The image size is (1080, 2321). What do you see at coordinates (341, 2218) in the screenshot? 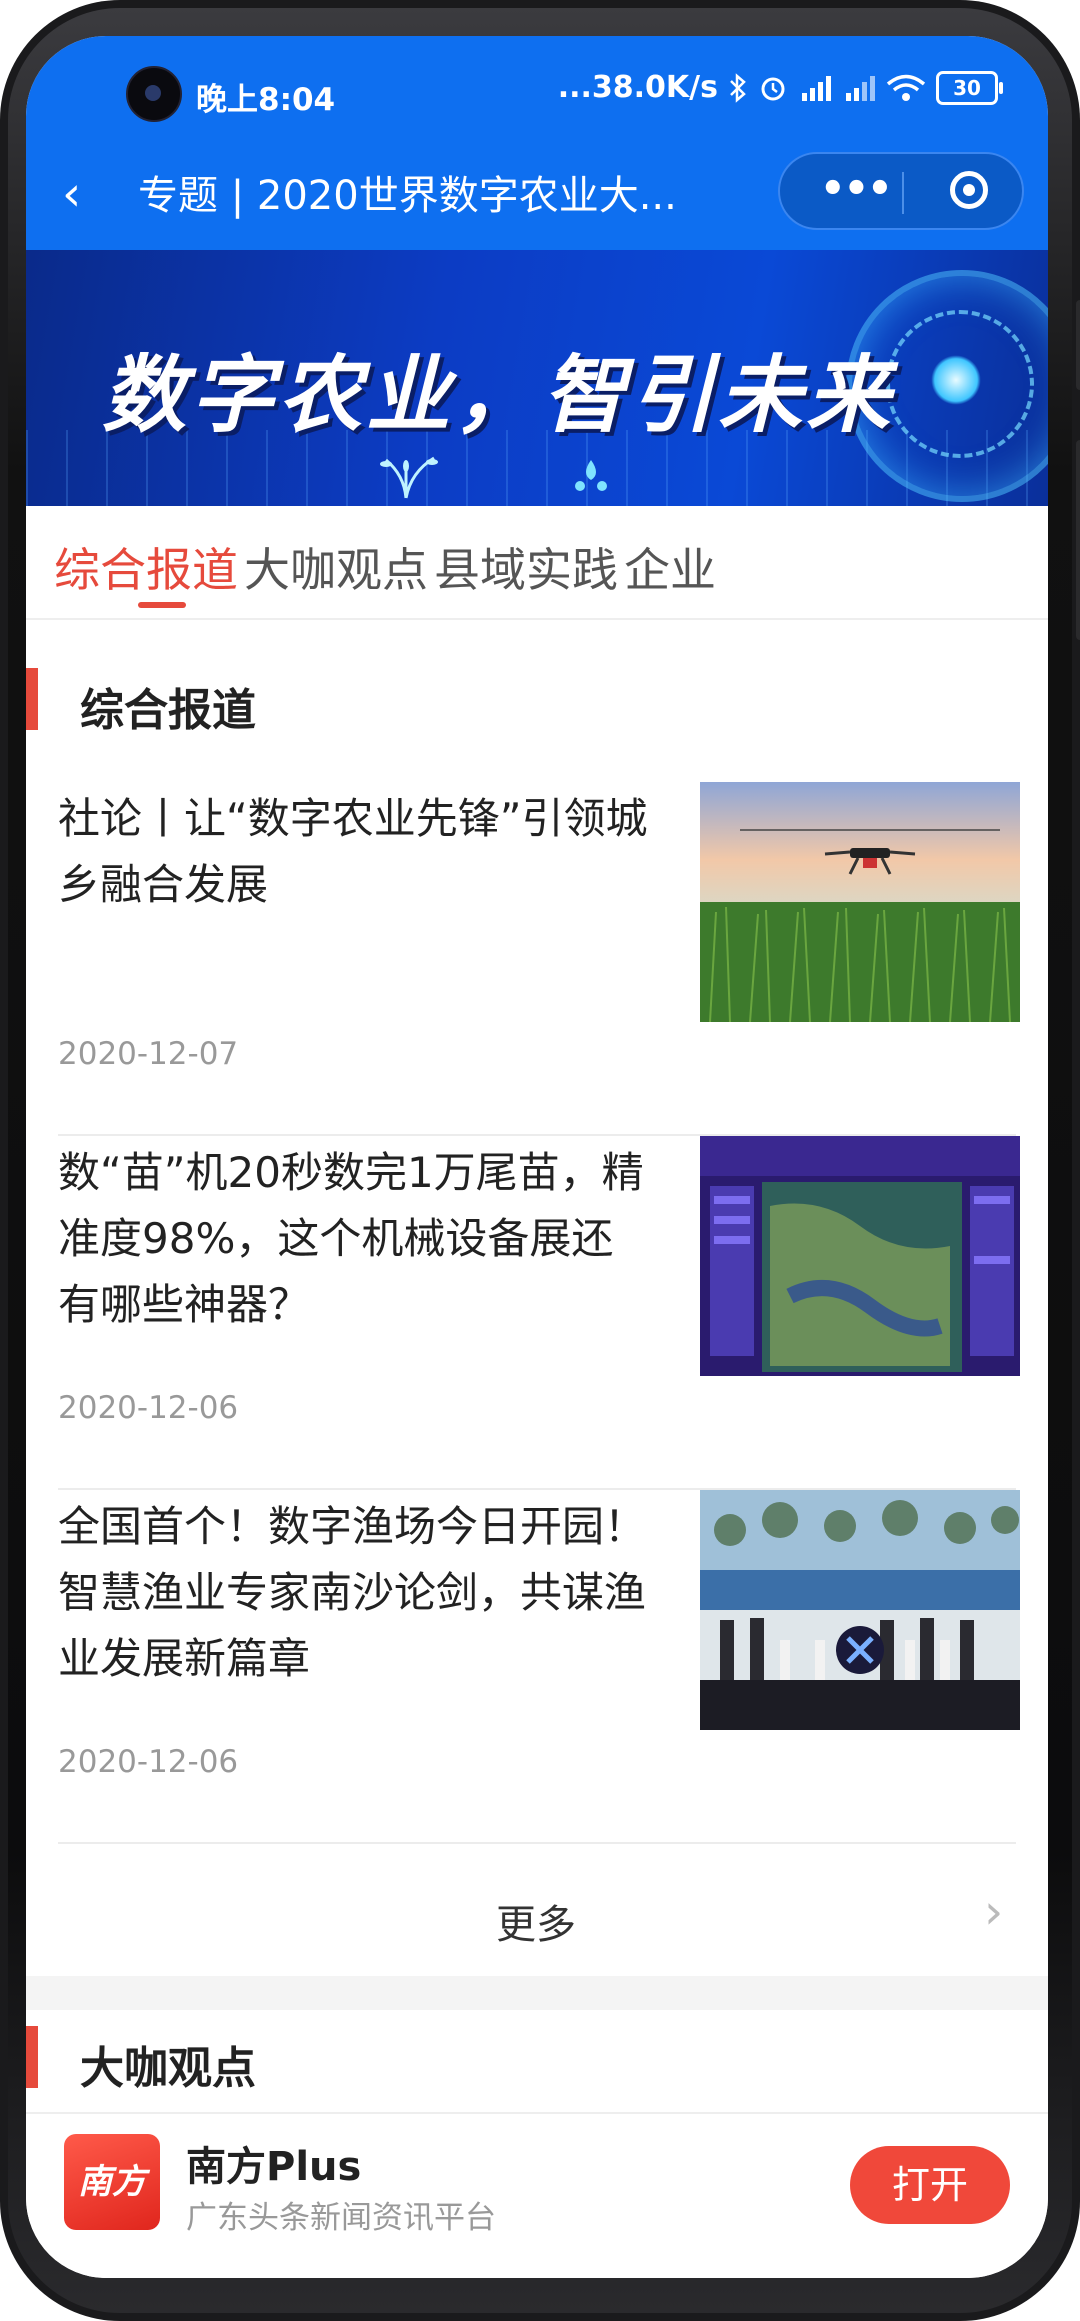
I see `app-description: 广东头条新闻资讯平台` at bounding box center [341, 2218].